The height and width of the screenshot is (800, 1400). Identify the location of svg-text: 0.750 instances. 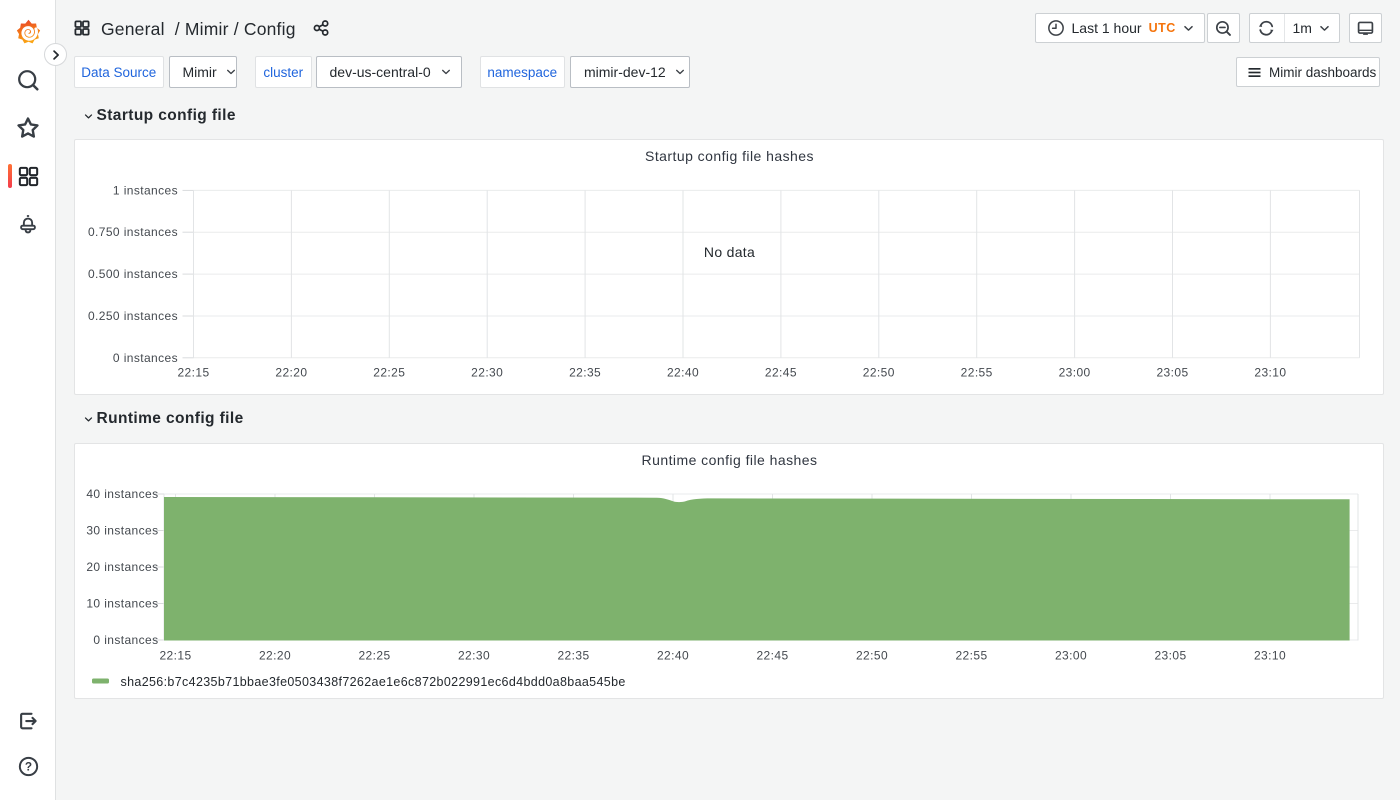
(133, 232).